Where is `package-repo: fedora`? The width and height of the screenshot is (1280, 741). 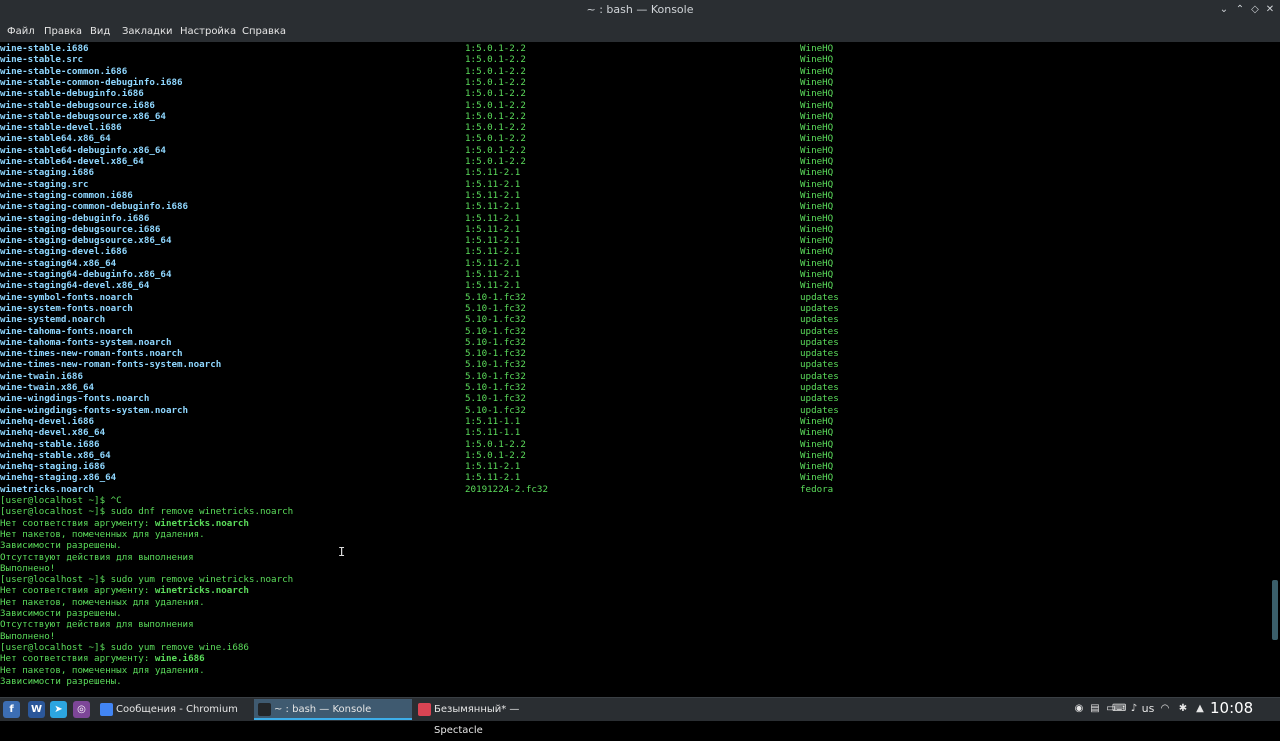 package-repo: fedora is located at coordinates (817, 489).